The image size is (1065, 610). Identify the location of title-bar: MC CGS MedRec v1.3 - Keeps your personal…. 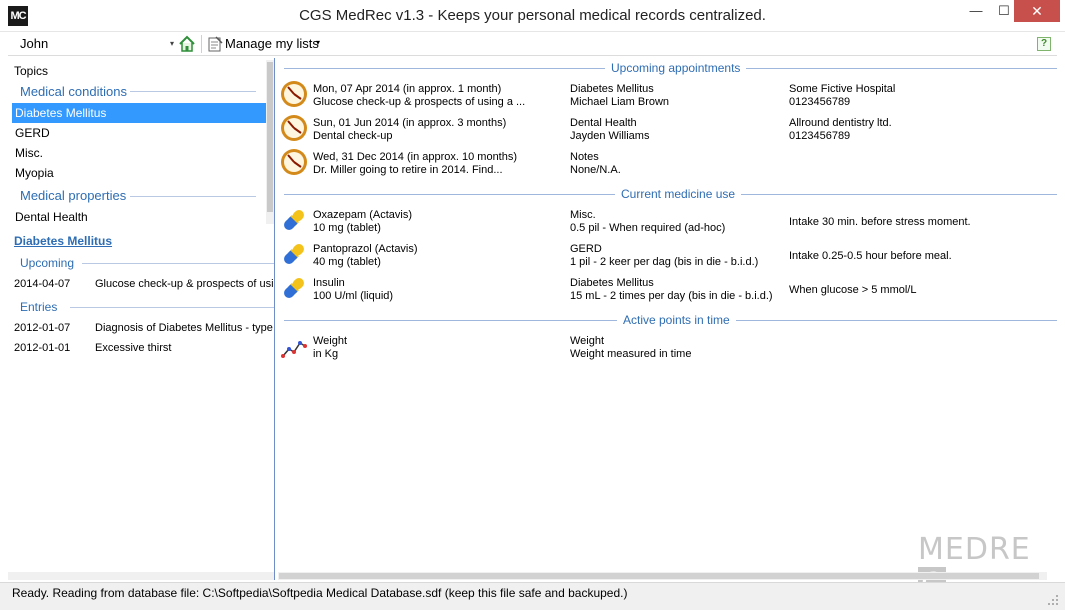
(532, 16).